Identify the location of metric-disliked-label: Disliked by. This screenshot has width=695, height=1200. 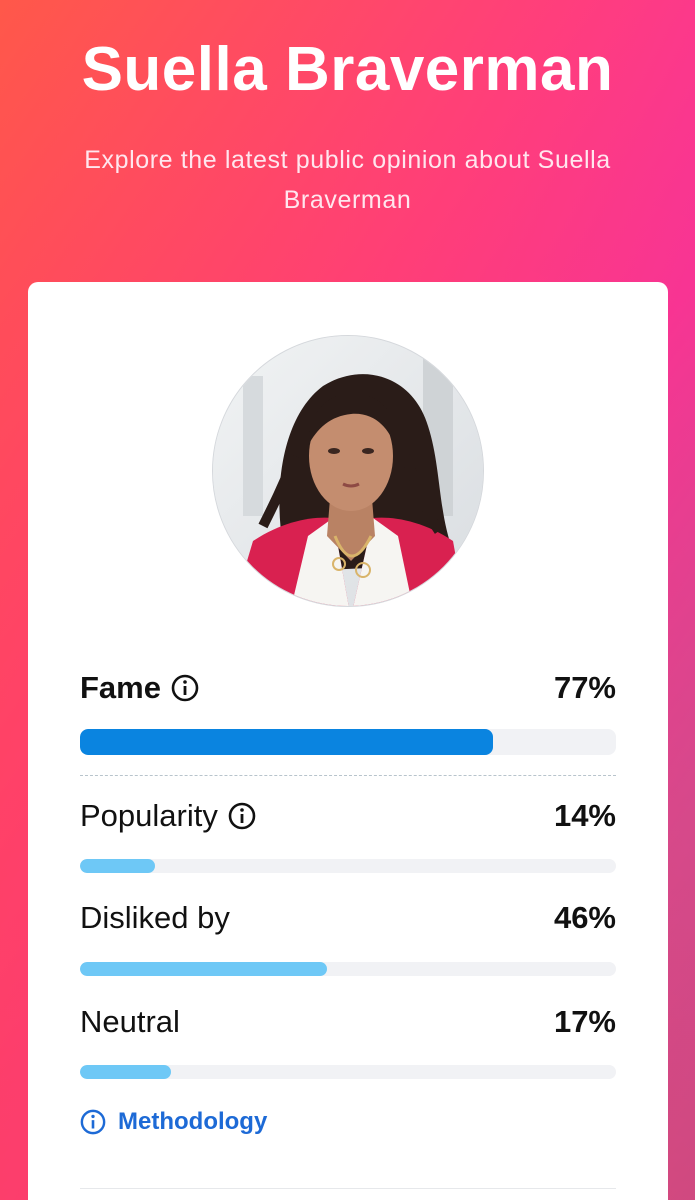
(155, 917).